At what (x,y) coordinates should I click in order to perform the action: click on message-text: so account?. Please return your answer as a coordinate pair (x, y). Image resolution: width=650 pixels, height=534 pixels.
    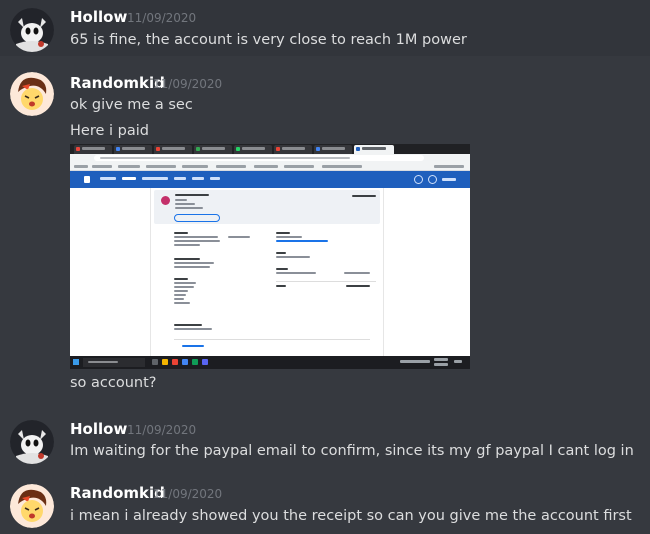
    Looking at the image, I should click on (113, 383).